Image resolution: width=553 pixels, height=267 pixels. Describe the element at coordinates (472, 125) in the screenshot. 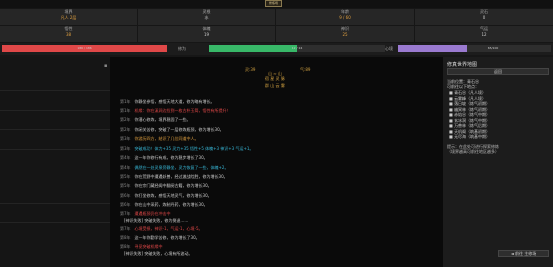

I see `map-place-label: 万兽林（炼气后期）` at that location.